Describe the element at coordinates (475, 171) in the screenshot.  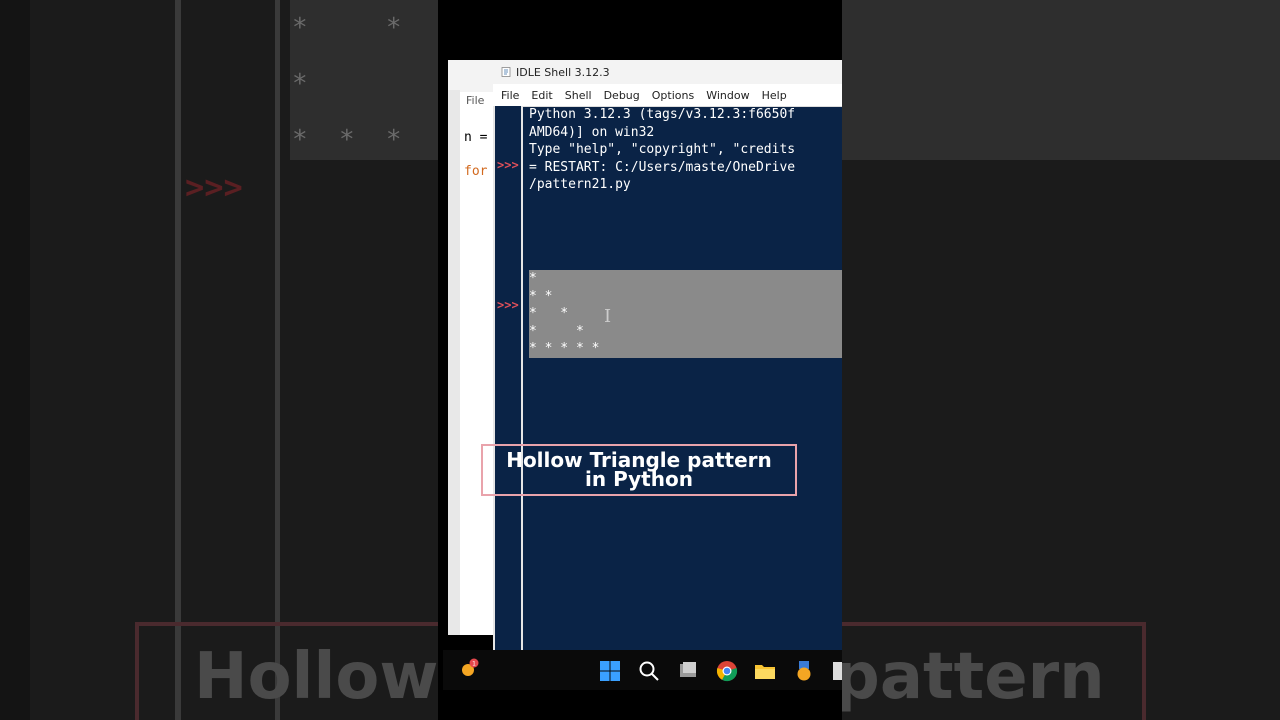
I see `editor-code-line: for` at that location.